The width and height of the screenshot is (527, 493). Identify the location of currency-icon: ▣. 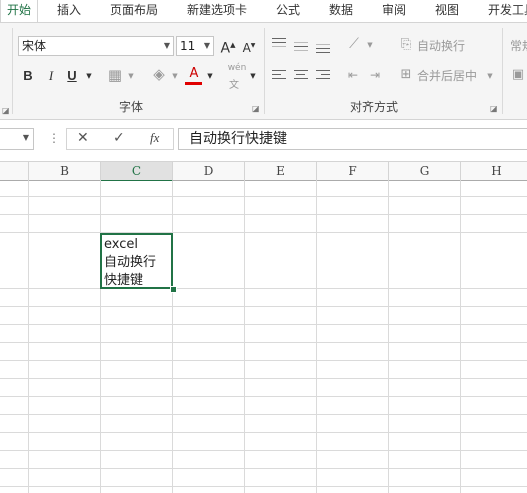
(518, 75).